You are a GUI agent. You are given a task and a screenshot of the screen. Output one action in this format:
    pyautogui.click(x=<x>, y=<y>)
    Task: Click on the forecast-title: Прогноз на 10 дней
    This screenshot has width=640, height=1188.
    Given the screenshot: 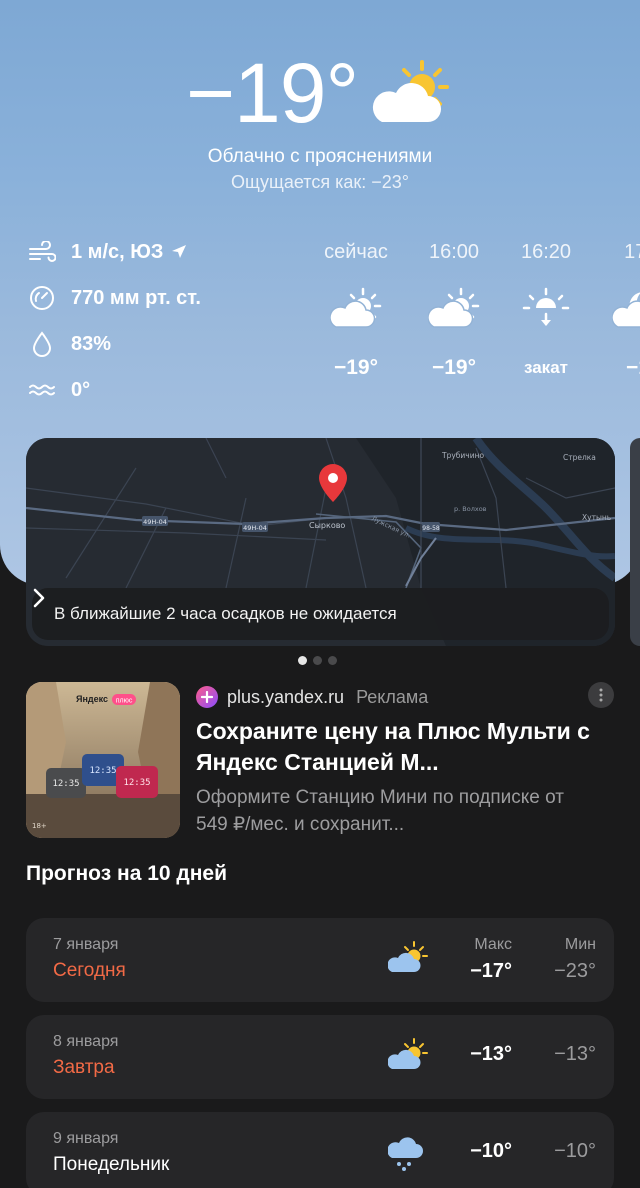 What is the action you would take?
    pyautogui.click(x=126, y=873)
    